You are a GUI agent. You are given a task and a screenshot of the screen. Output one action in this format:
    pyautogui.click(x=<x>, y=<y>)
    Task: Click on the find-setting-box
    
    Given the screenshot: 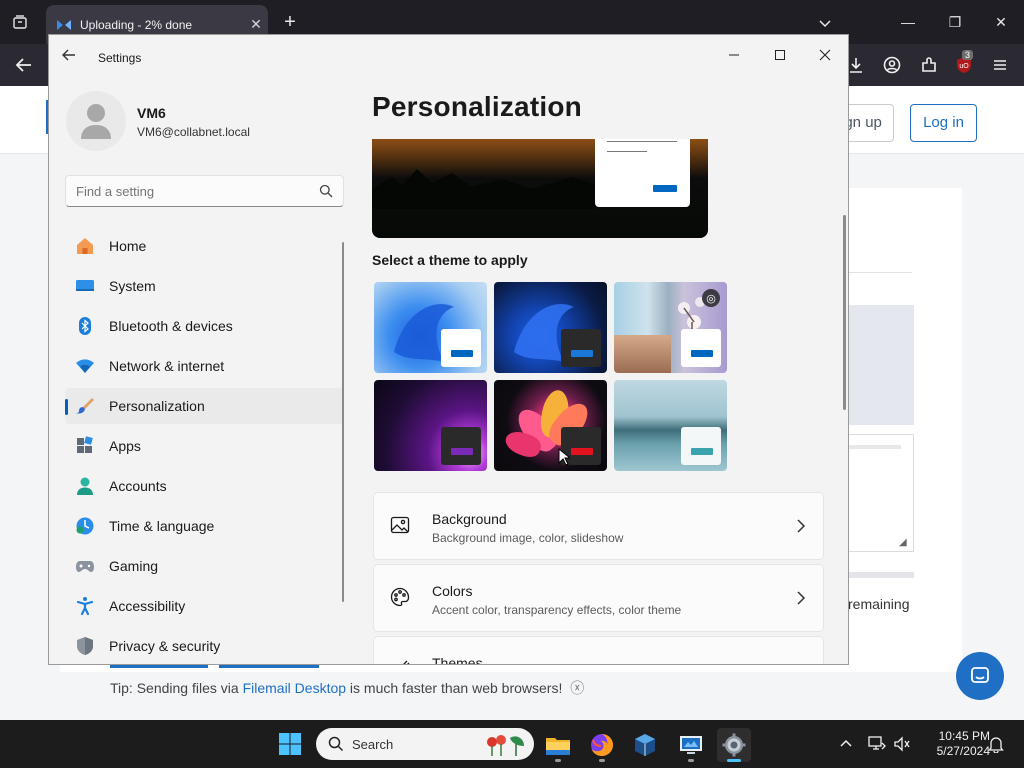 What is the action you would take?
    pyautogui.click(x=204, y=191)
    